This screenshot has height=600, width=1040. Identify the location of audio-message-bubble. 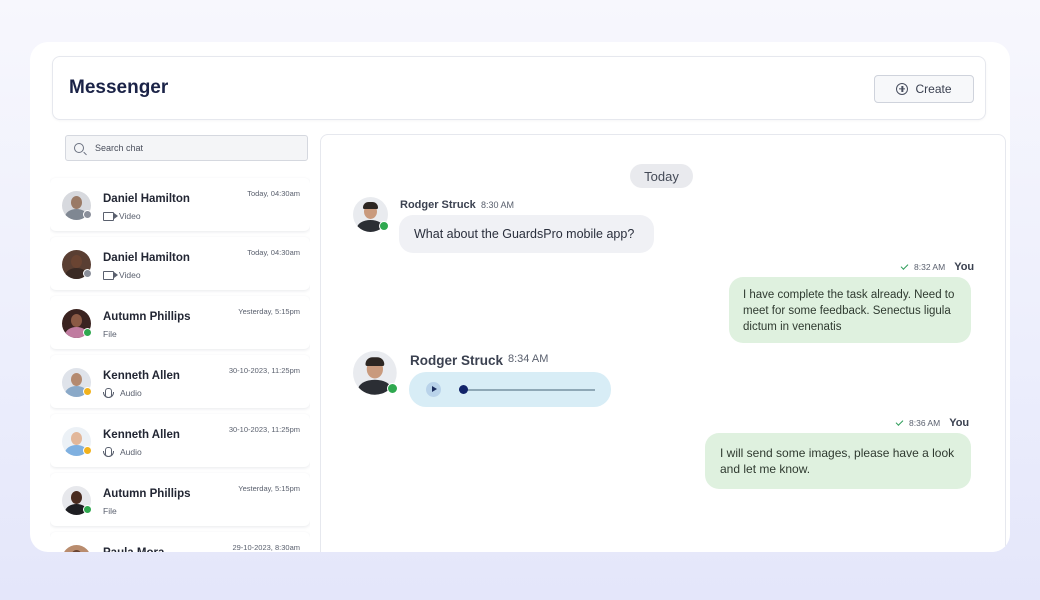
(510, 389).